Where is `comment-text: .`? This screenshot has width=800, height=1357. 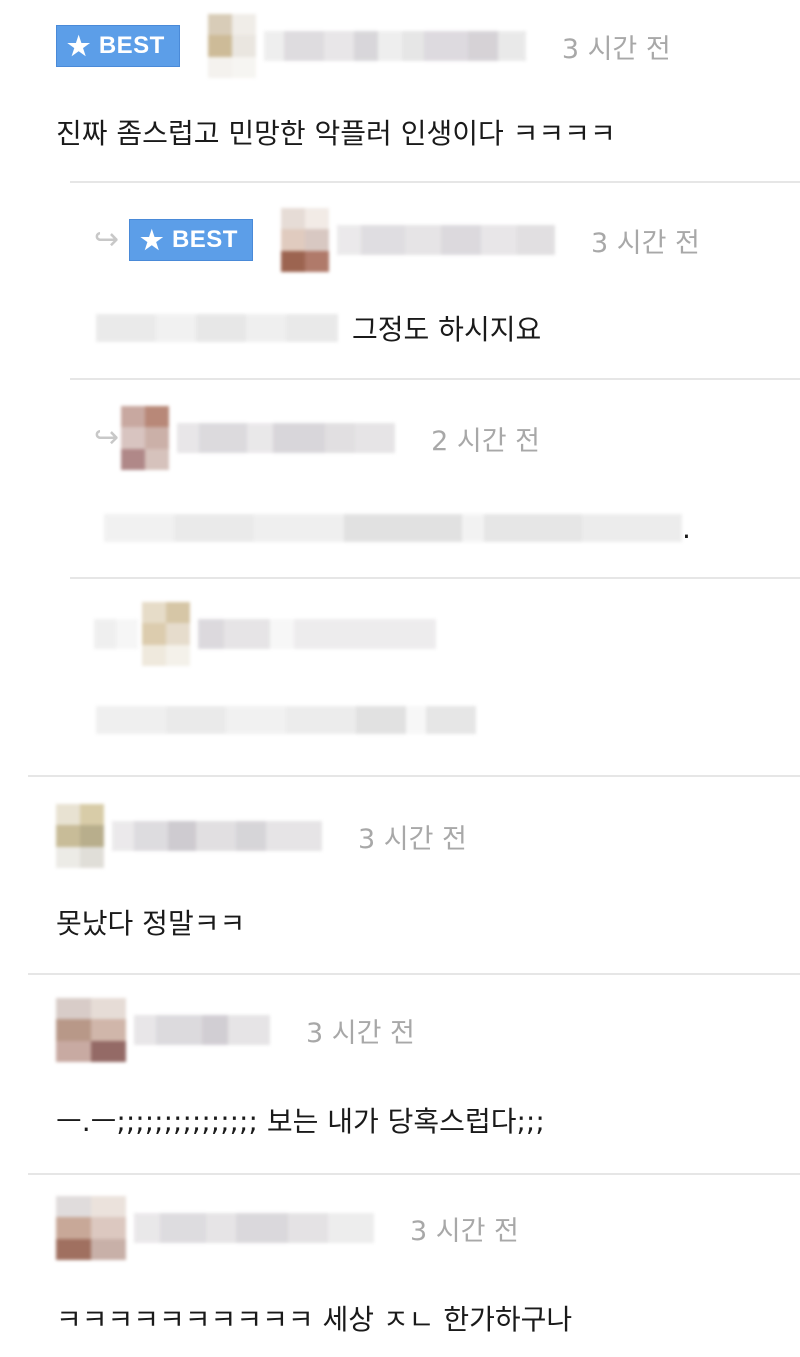
comment-text: . is located at coordinates (686, 528).